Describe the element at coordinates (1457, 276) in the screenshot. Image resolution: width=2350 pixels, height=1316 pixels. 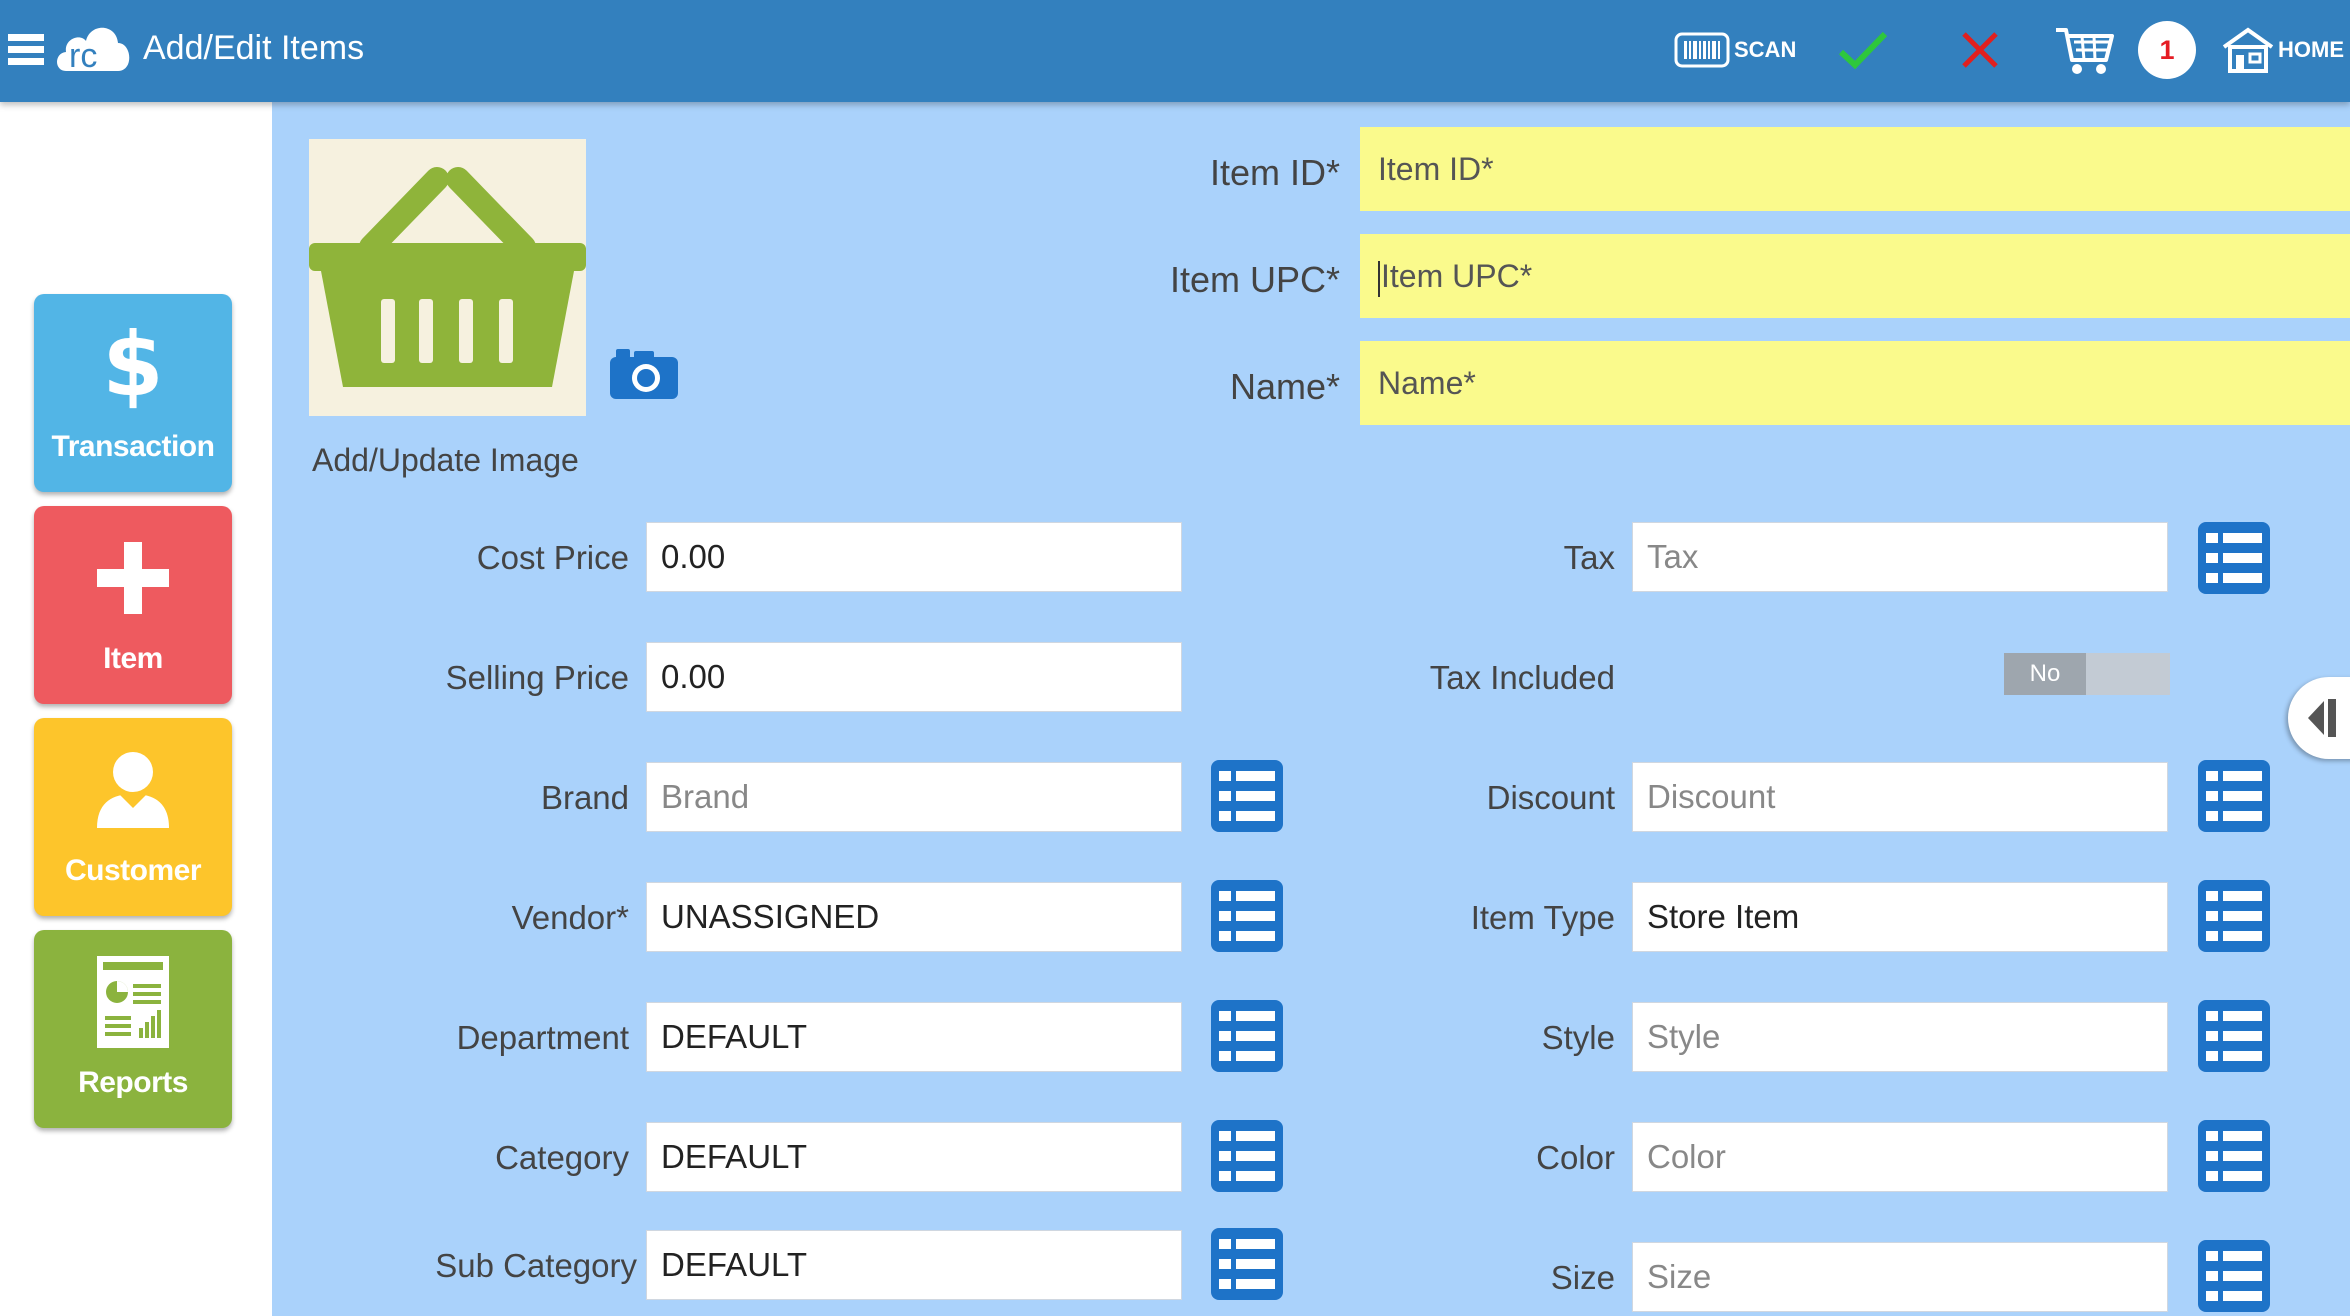
I see `item-upc-placeholder: Item UPC*` at that location.